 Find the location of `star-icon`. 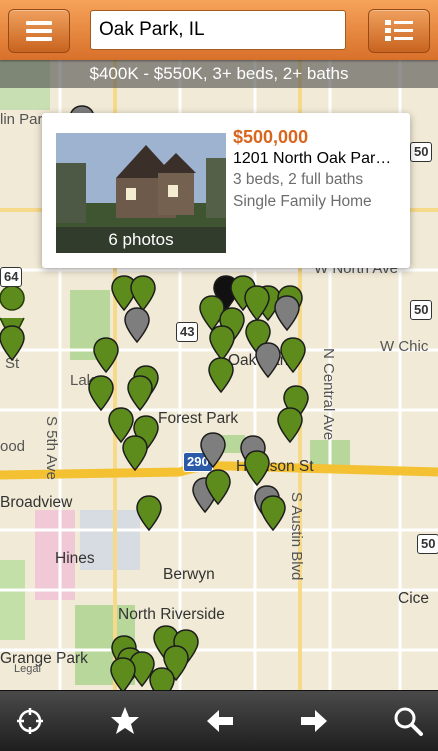

star-icon is located at coordinates (125, 720).